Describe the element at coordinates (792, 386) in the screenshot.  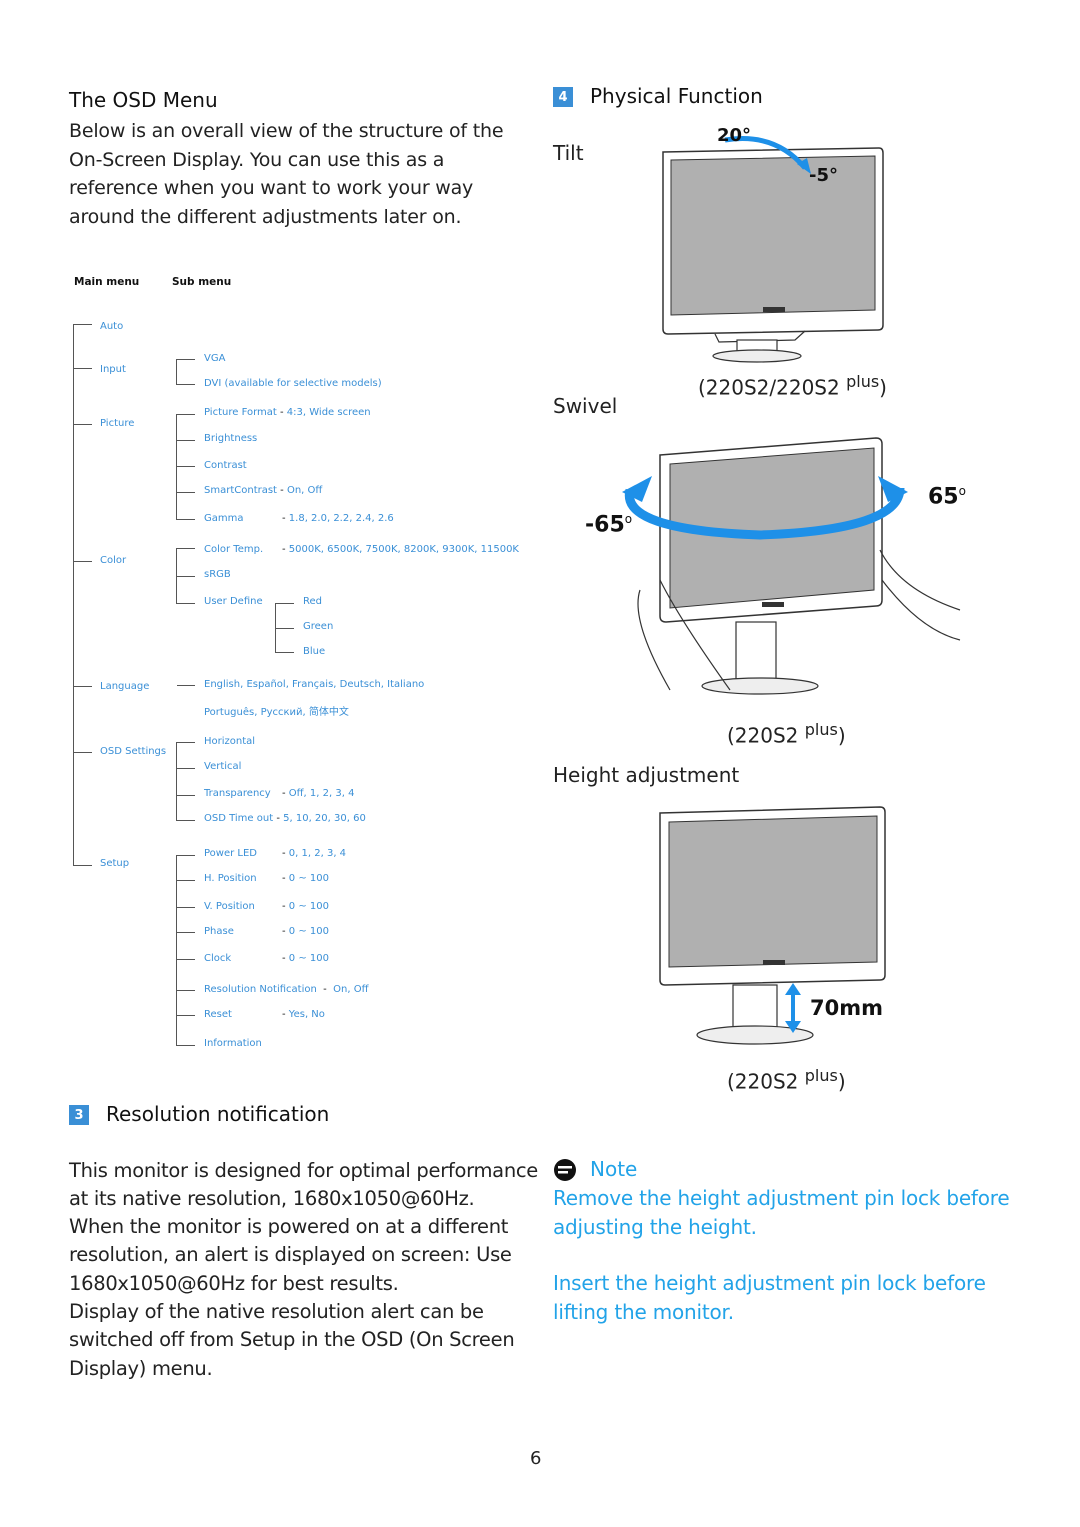
I see `tilt-model-caption: (220S2/220S2 plus)` at that location.